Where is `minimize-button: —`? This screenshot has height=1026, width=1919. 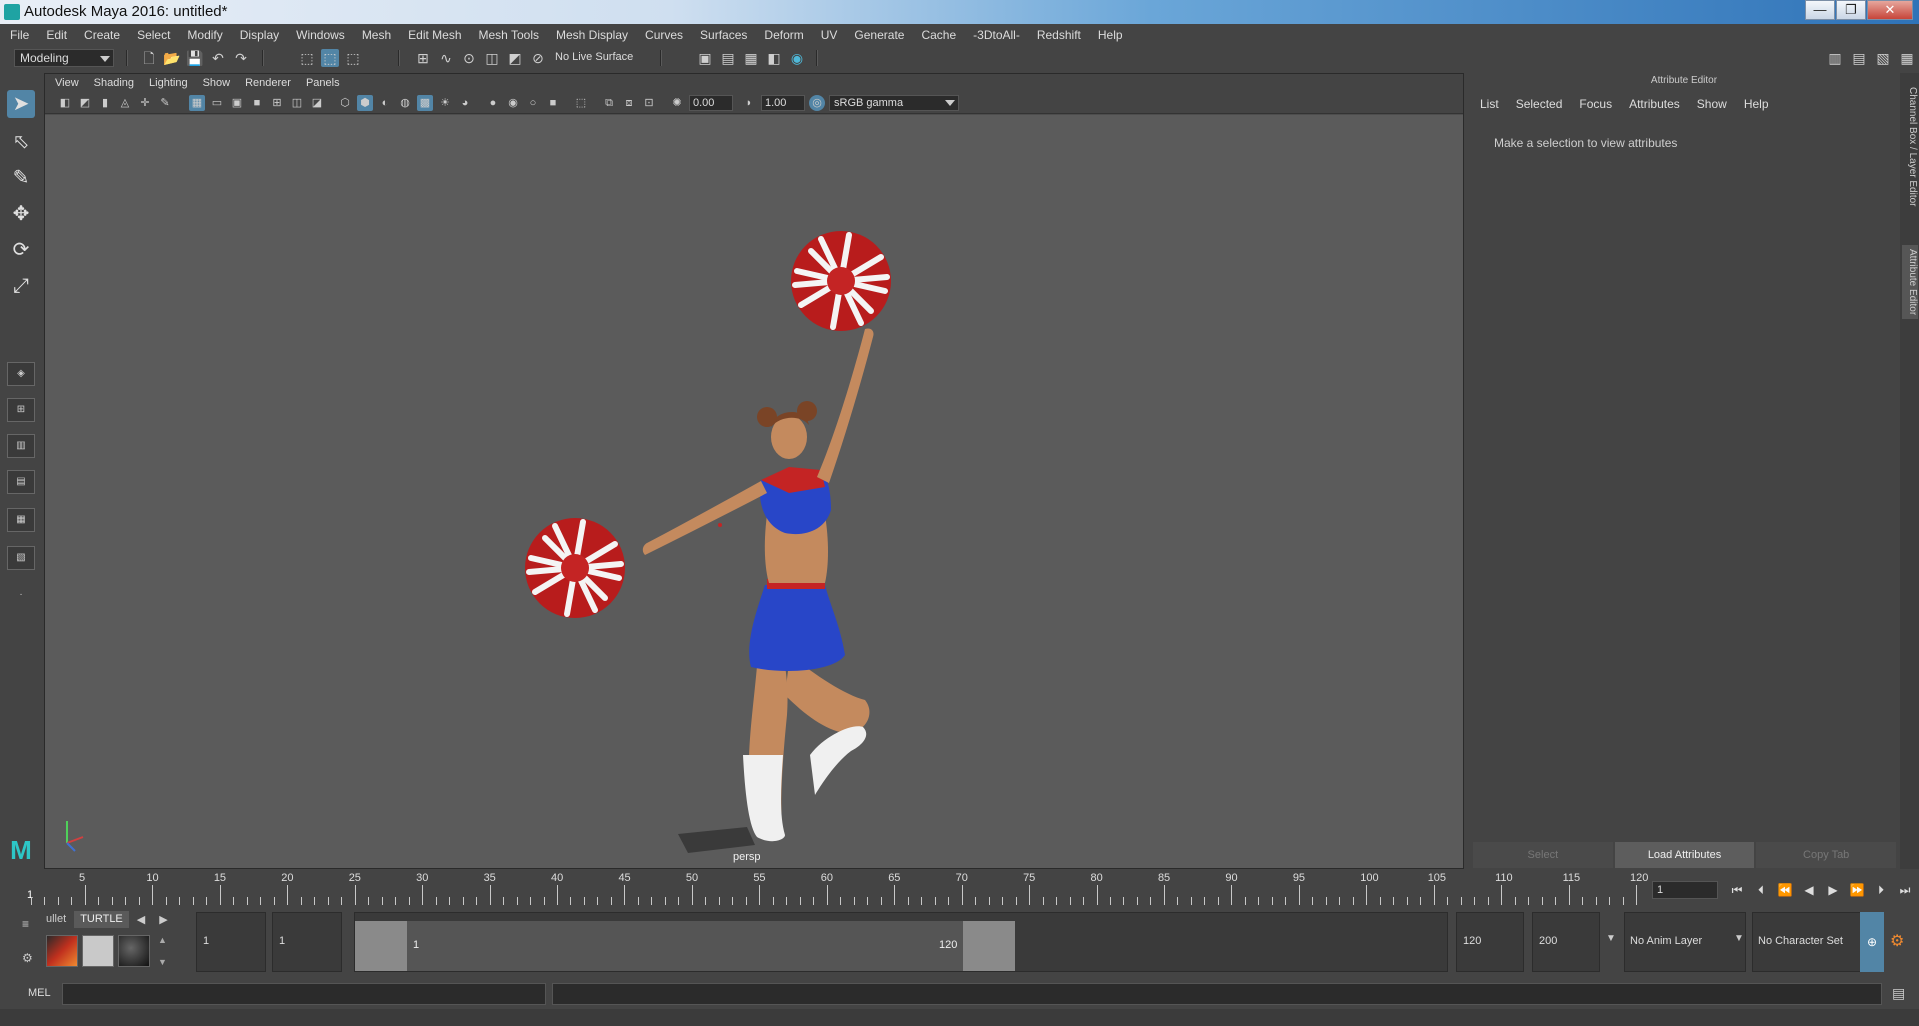
minimize-button: — is located at coordinates (1820, 10).